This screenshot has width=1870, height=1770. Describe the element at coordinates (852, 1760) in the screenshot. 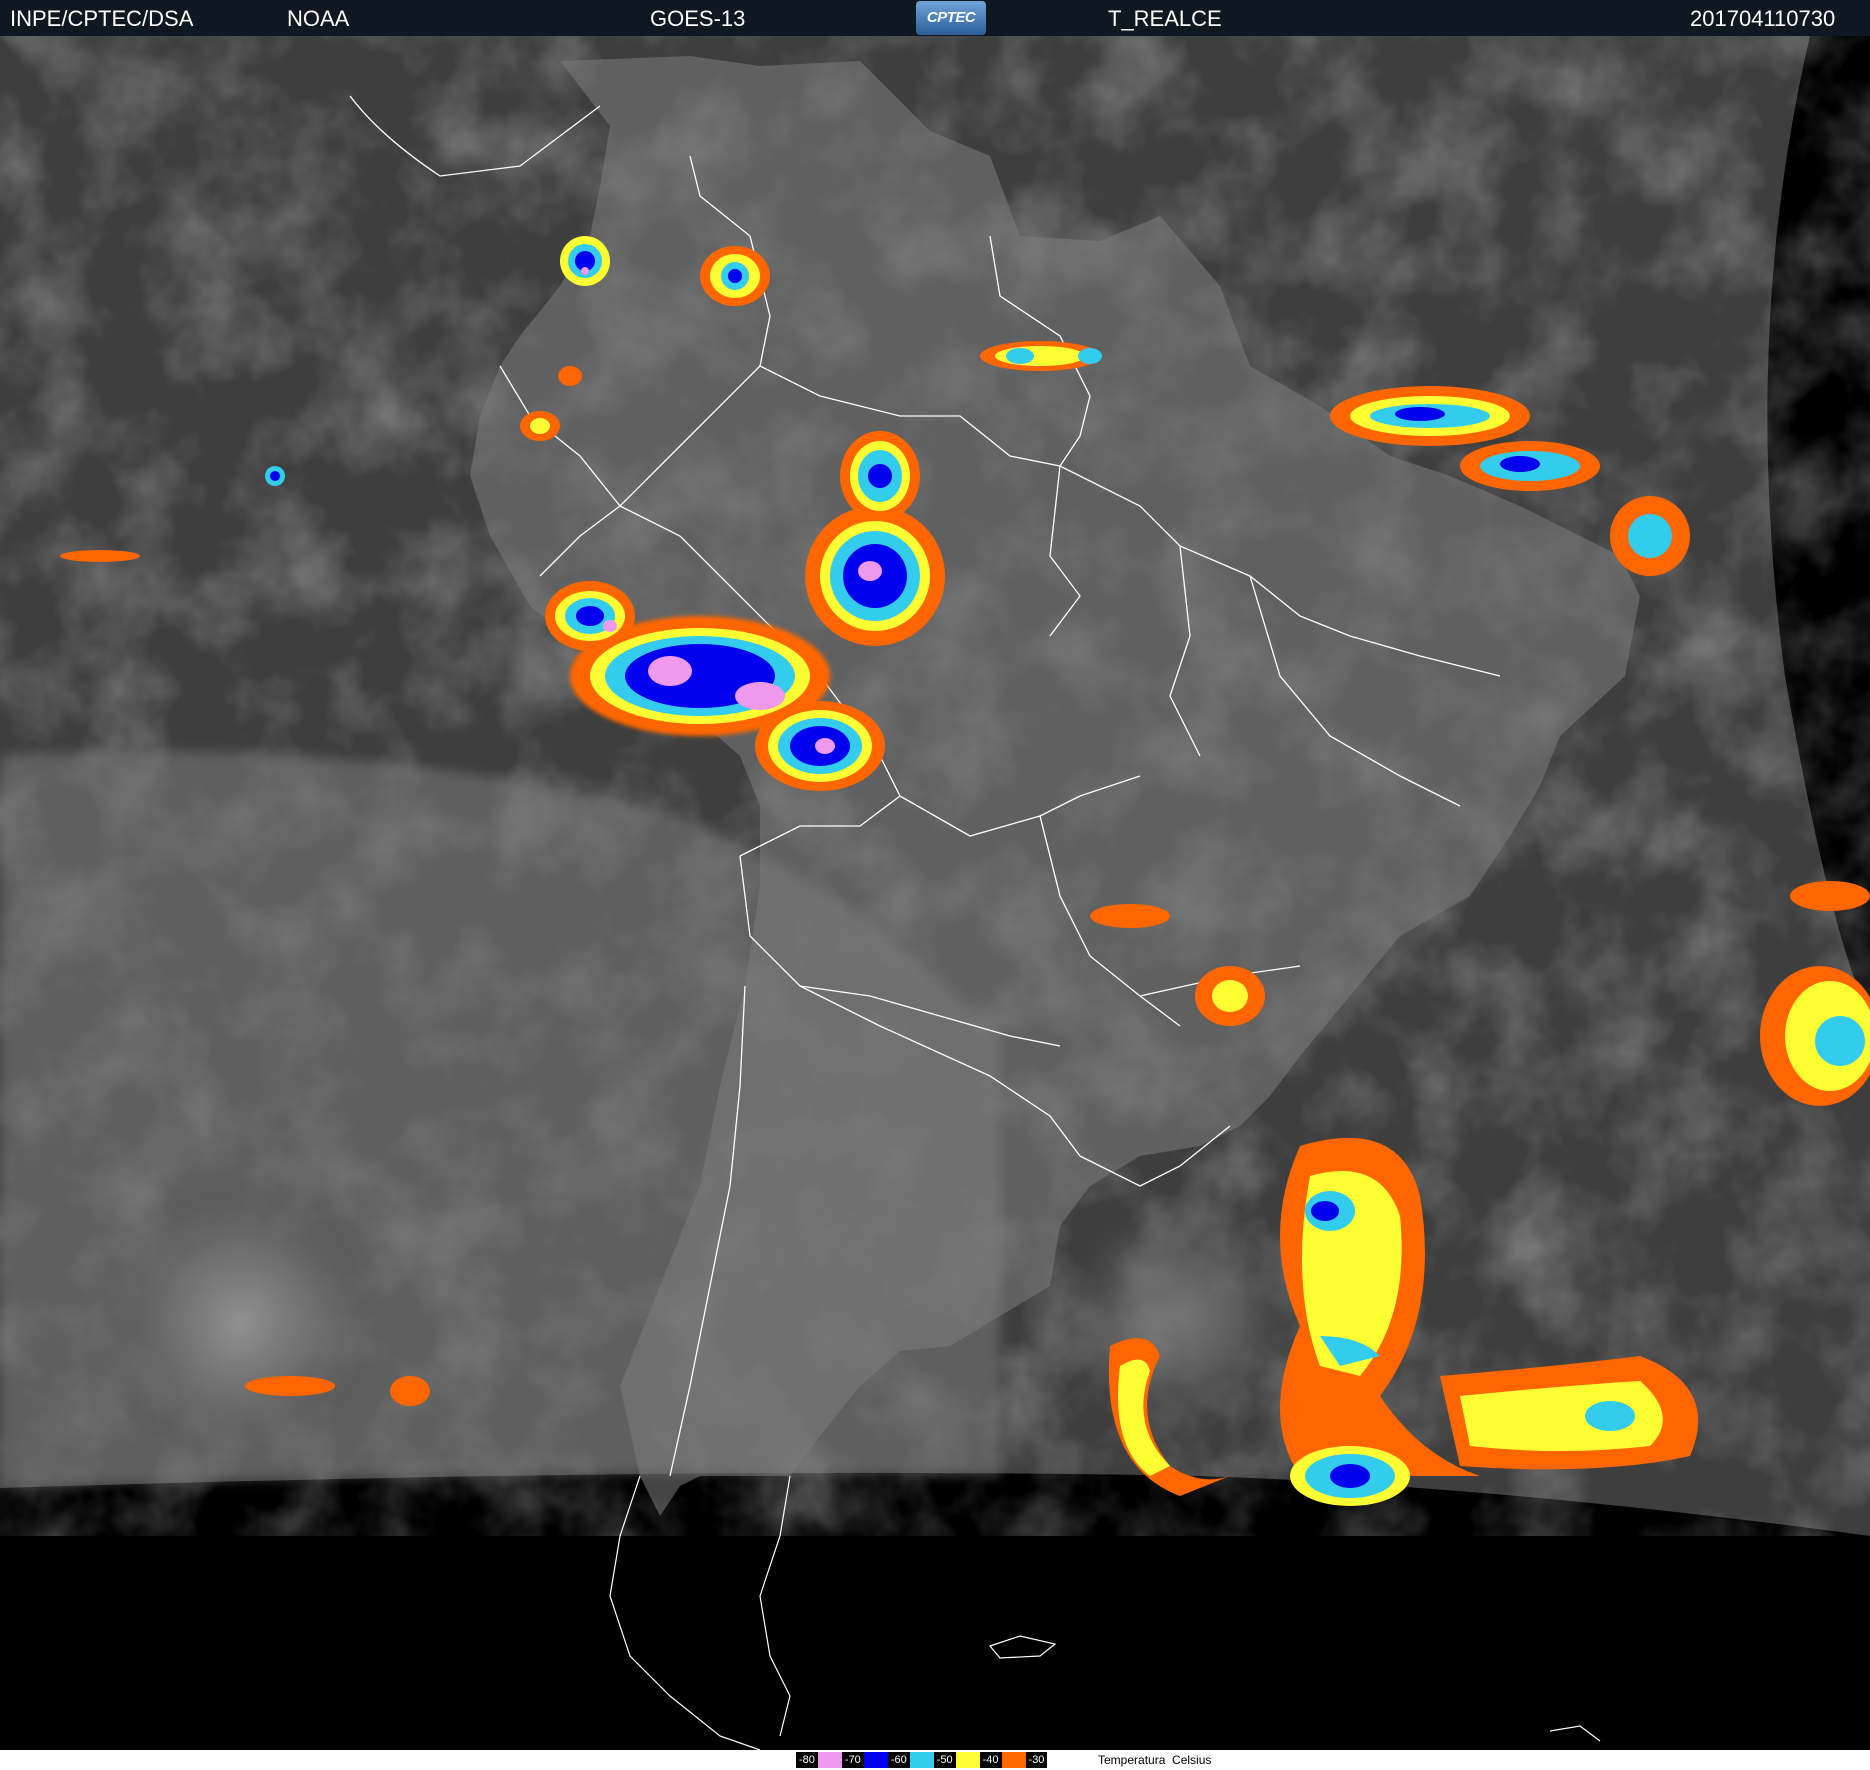

I see `legend-value: -70` at that location.